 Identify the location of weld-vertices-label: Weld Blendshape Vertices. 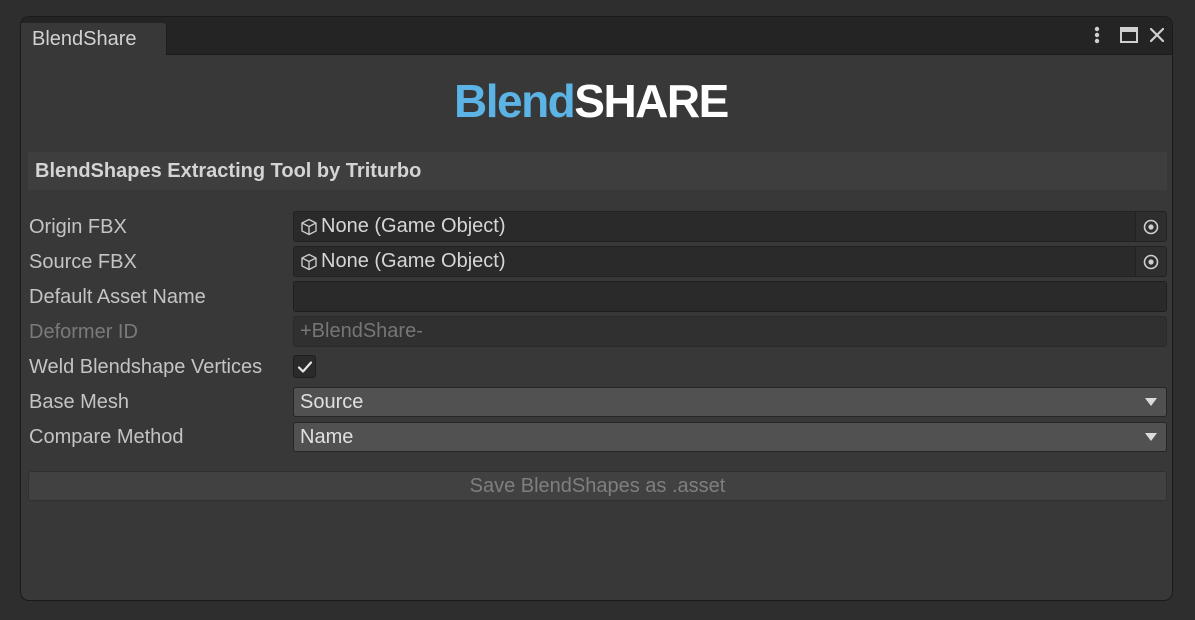
(146, 367).